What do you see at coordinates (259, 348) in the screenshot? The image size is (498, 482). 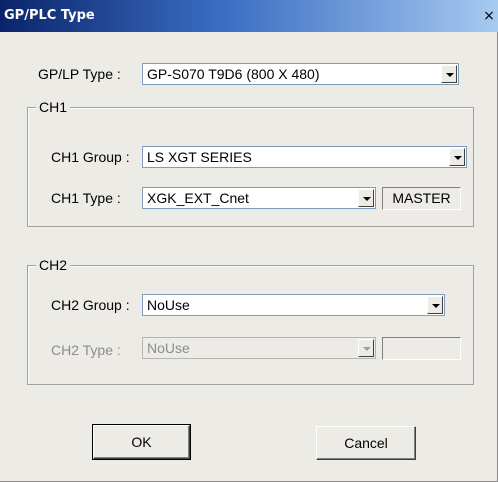 I see `ch2-type-select: NoUse` at bounding box center [259, 348].